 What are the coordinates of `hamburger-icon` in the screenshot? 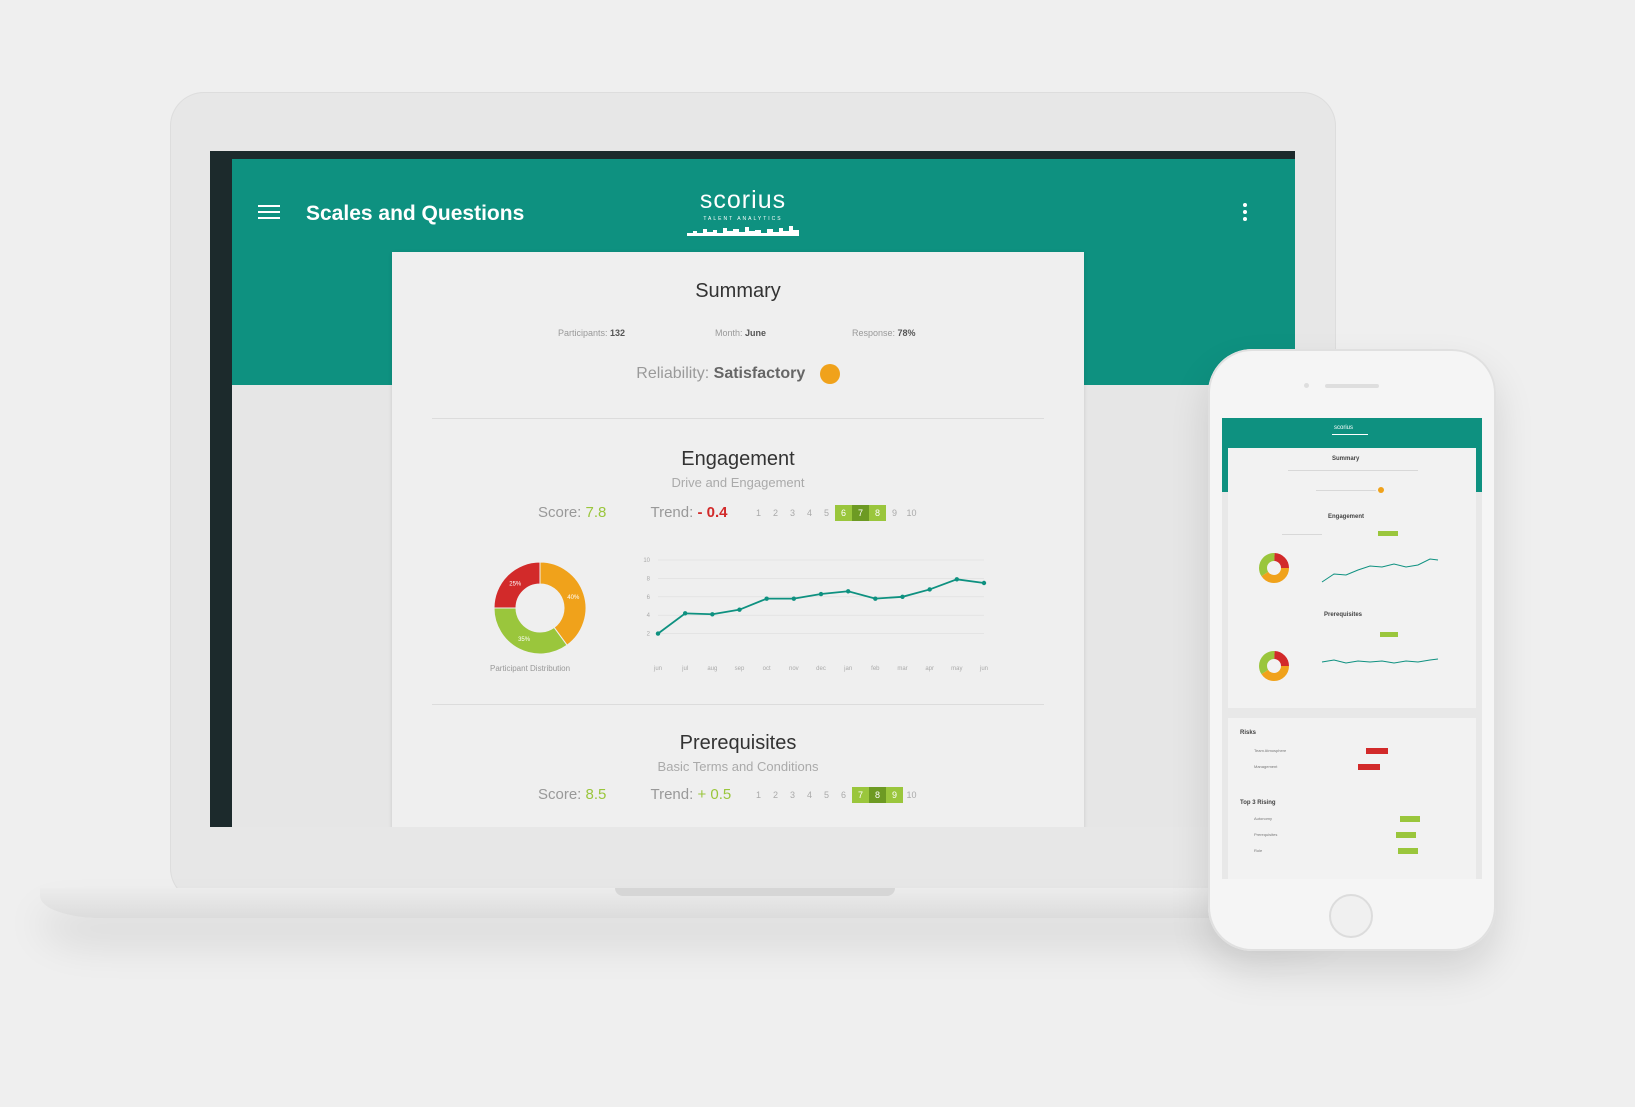 It's located at (269, 212).